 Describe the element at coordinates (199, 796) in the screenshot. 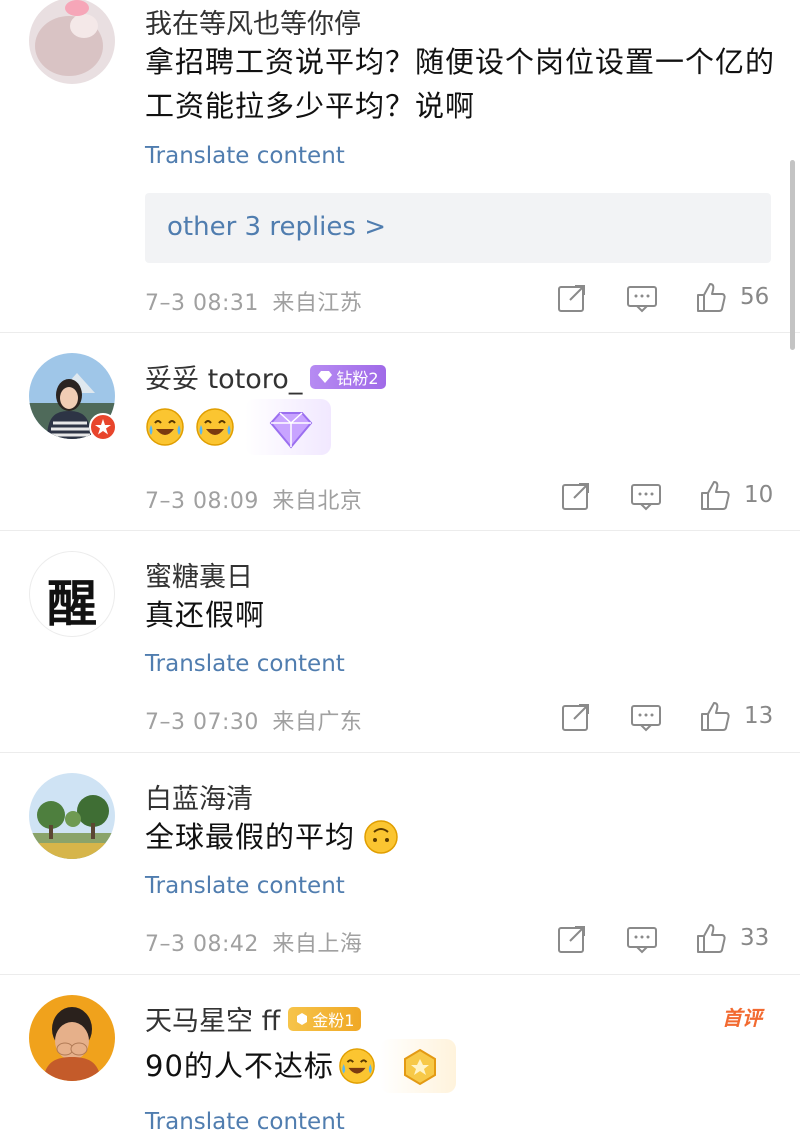

I see `username: 白蓝海清` at that location.